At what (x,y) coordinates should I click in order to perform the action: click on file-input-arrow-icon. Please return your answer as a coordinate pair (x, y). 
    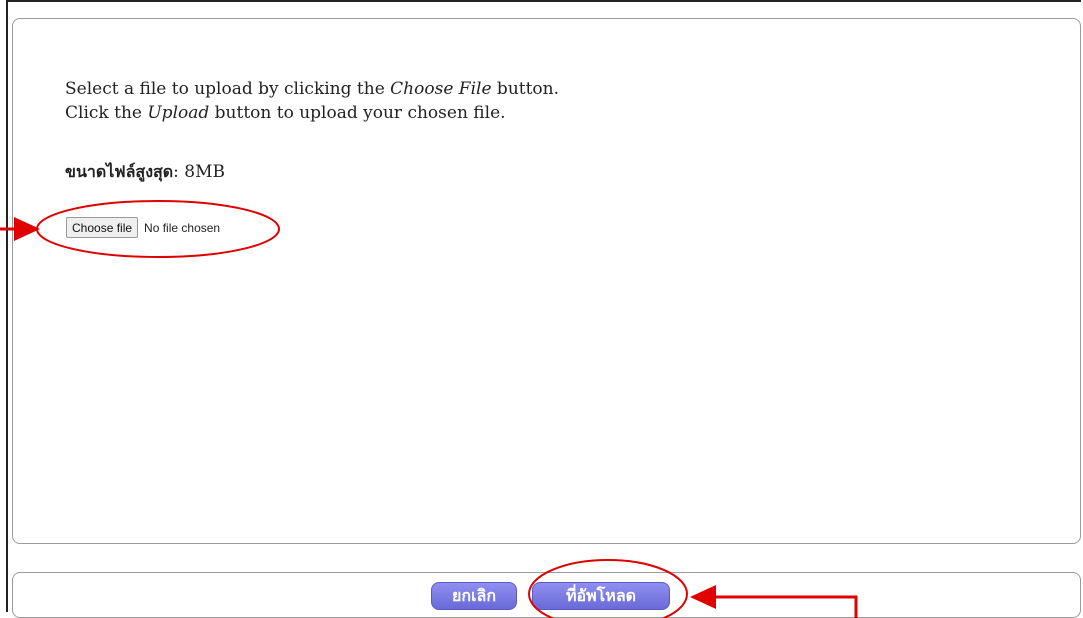
    Looking at the image, I should click on (20, 229).